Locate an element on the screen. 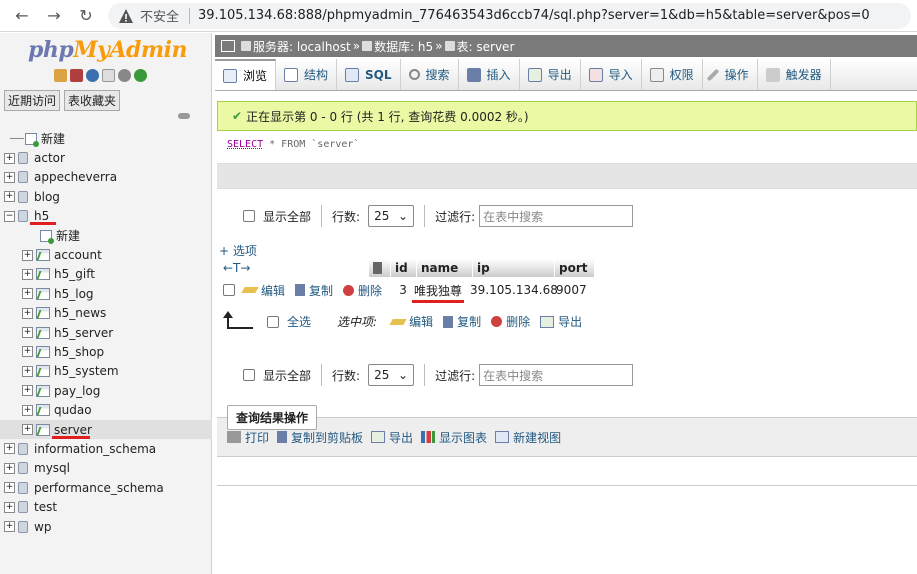  tree-new-database: 新建 is located at coordinates (106, 138).